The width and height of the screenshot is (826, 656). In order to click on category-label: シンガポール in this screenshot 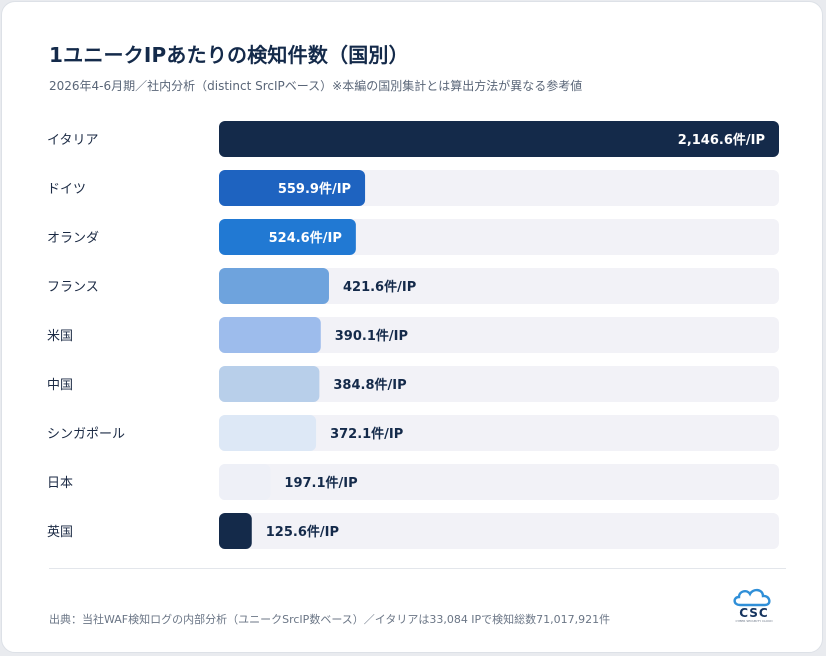, I will do `click(86, 434)`.